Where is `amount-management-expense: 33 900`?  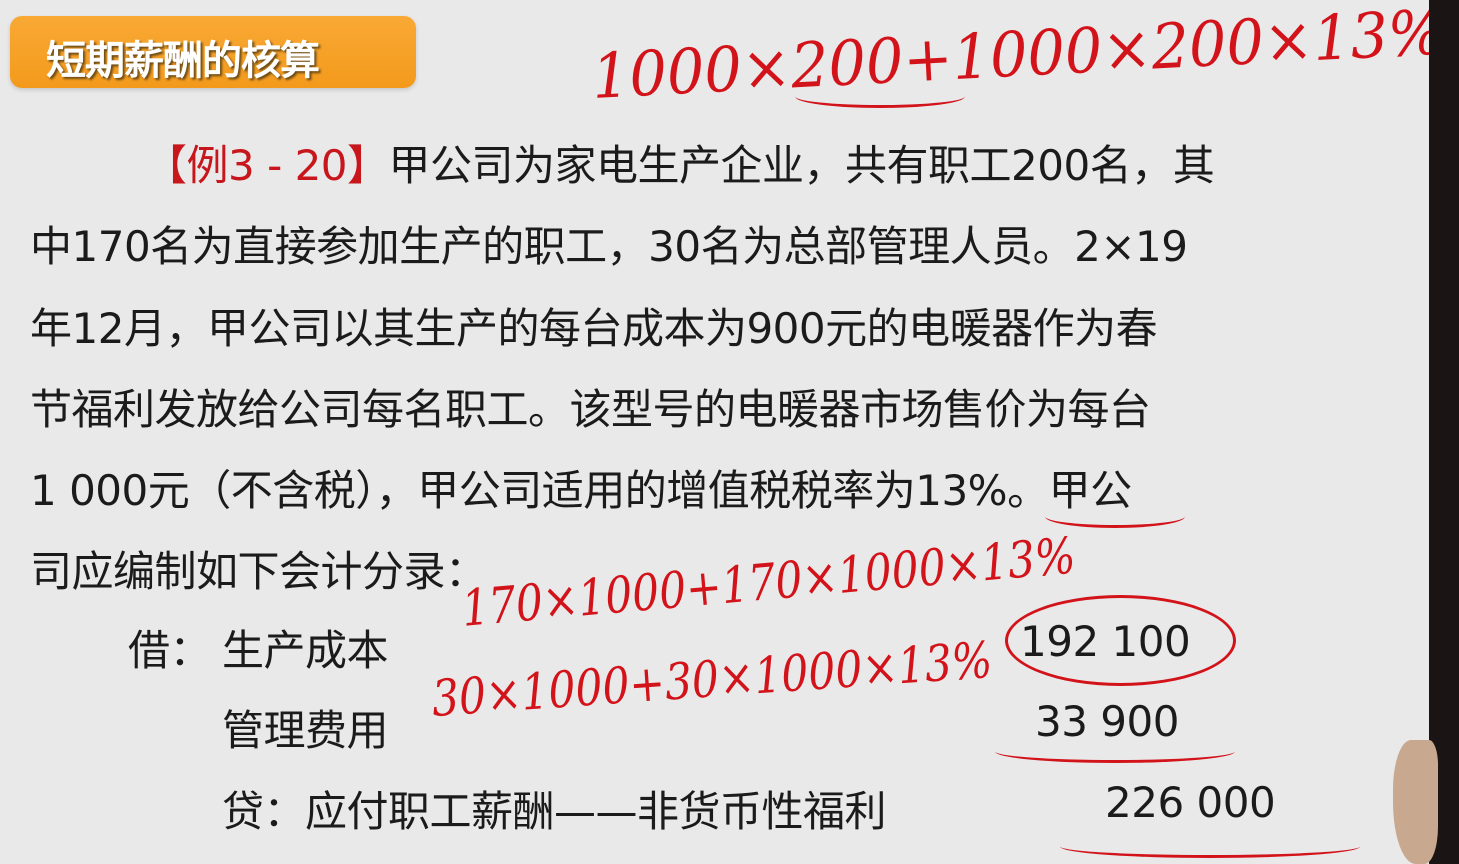
amount-management-expense: 33 900 is located at coordinates (1107, 721).